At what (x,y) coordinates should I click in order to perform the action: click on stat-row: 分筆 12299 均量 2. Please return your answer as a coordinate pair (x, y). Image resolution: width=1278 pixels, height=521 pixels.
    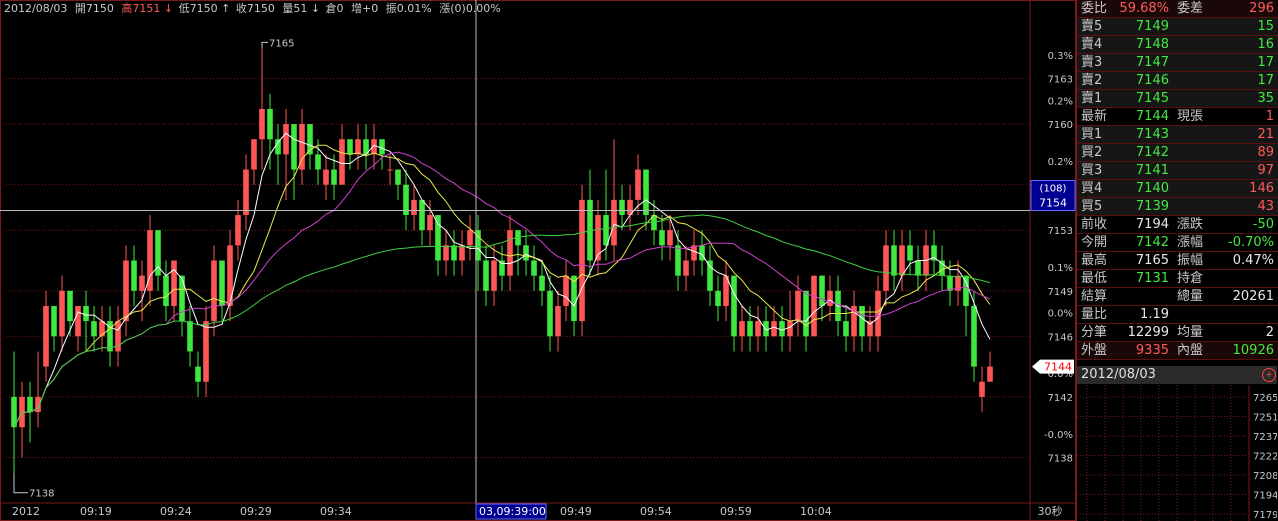
    Looking at the image, I should click on (1177, 333).